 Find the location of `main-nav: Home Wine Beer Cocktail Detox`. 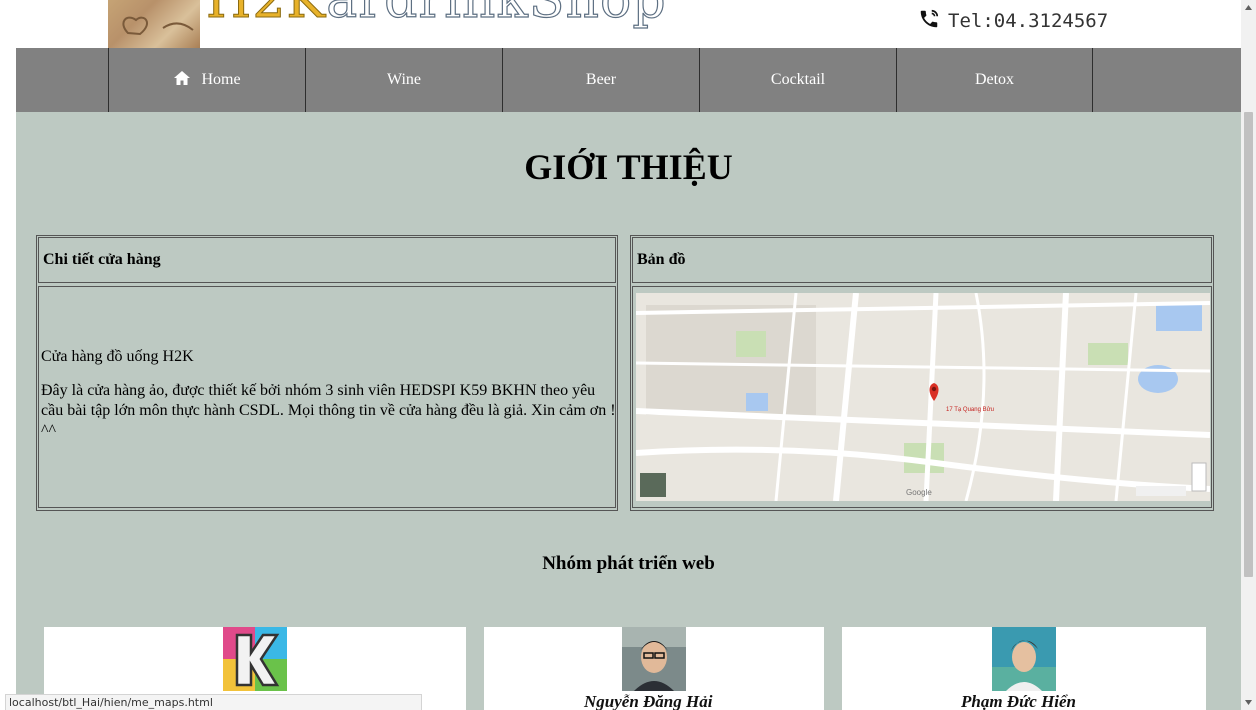

main-nav: Home Wine Beer Cocktail Detox is located at coordinates (628, 80).